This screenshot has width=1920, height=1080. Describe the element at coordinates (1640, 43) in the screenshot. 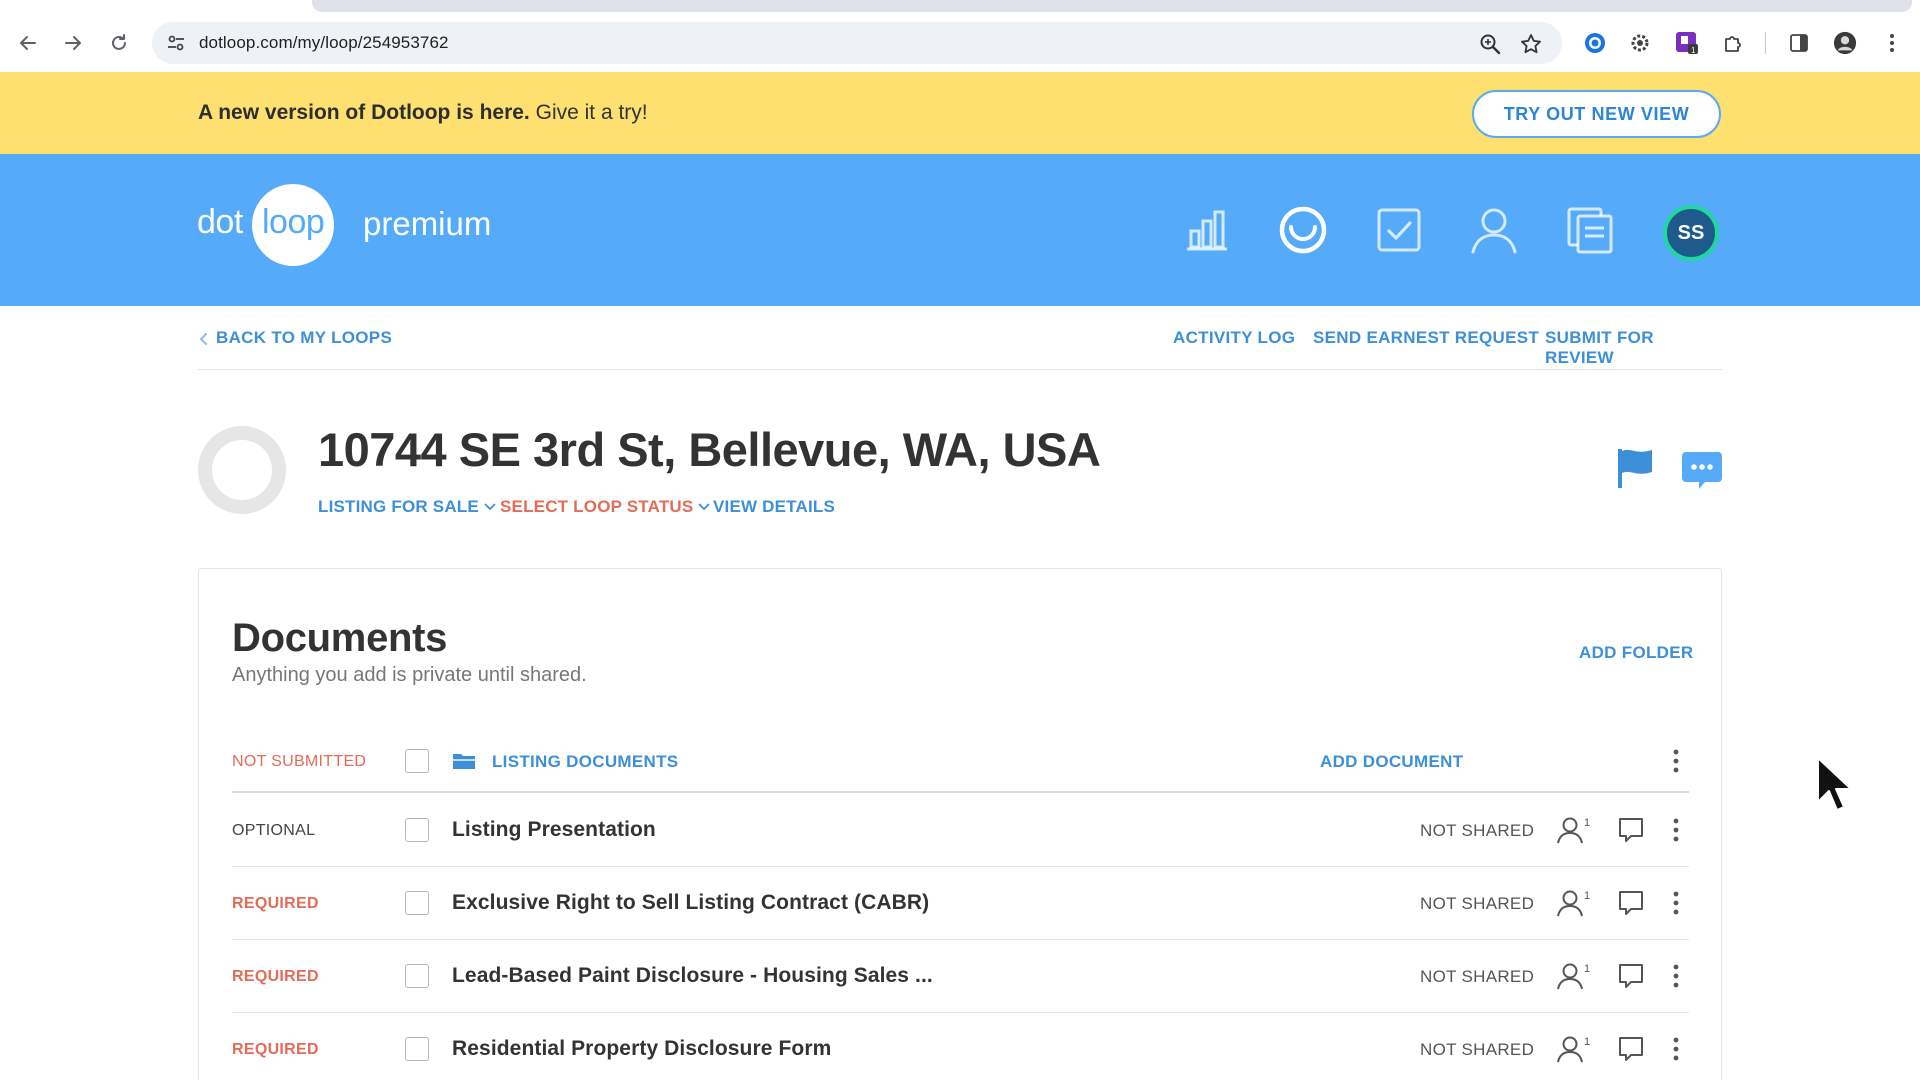

I see `extension-gear-icon` at that location.